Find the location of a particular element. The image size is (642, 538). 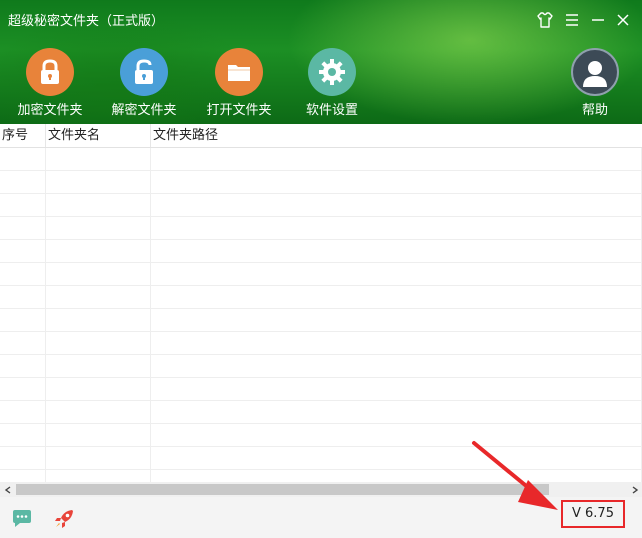

decrypt-folder-button: 解密文件夹 is located at coordinates (144, 83).